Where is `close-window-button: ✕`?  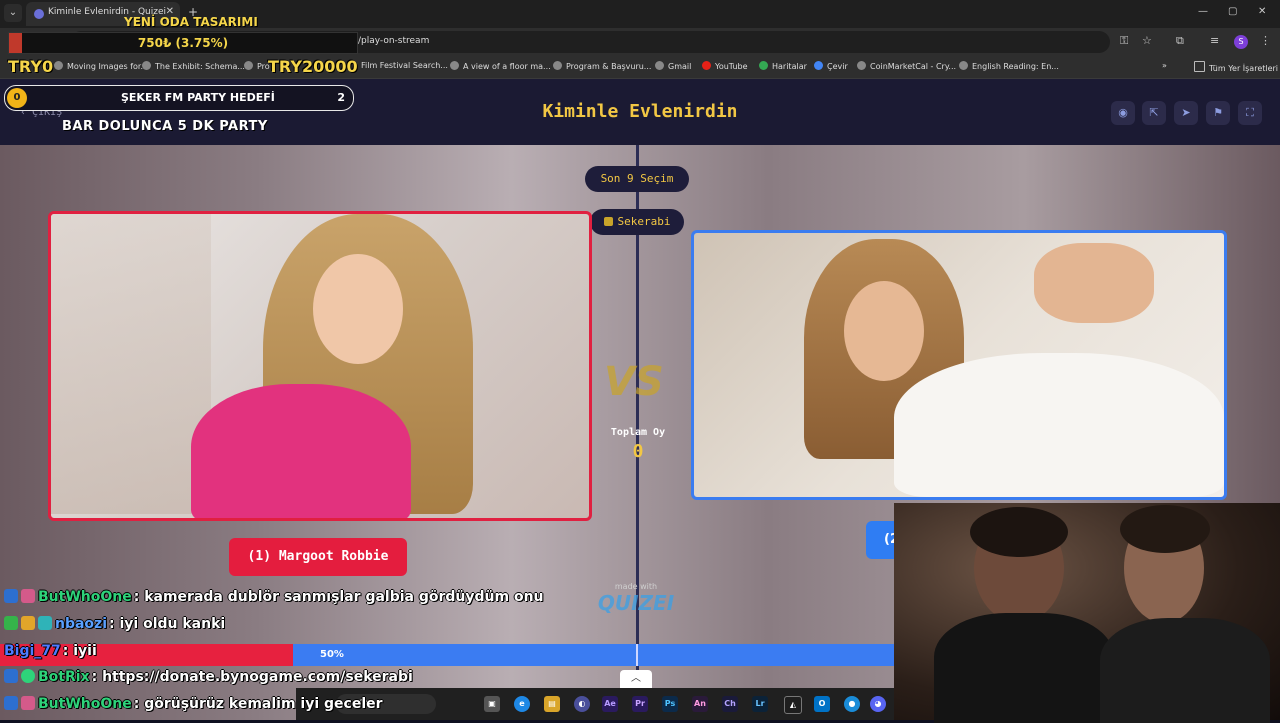
close-window-button: ✕ is located at coordinates (1262, 11).